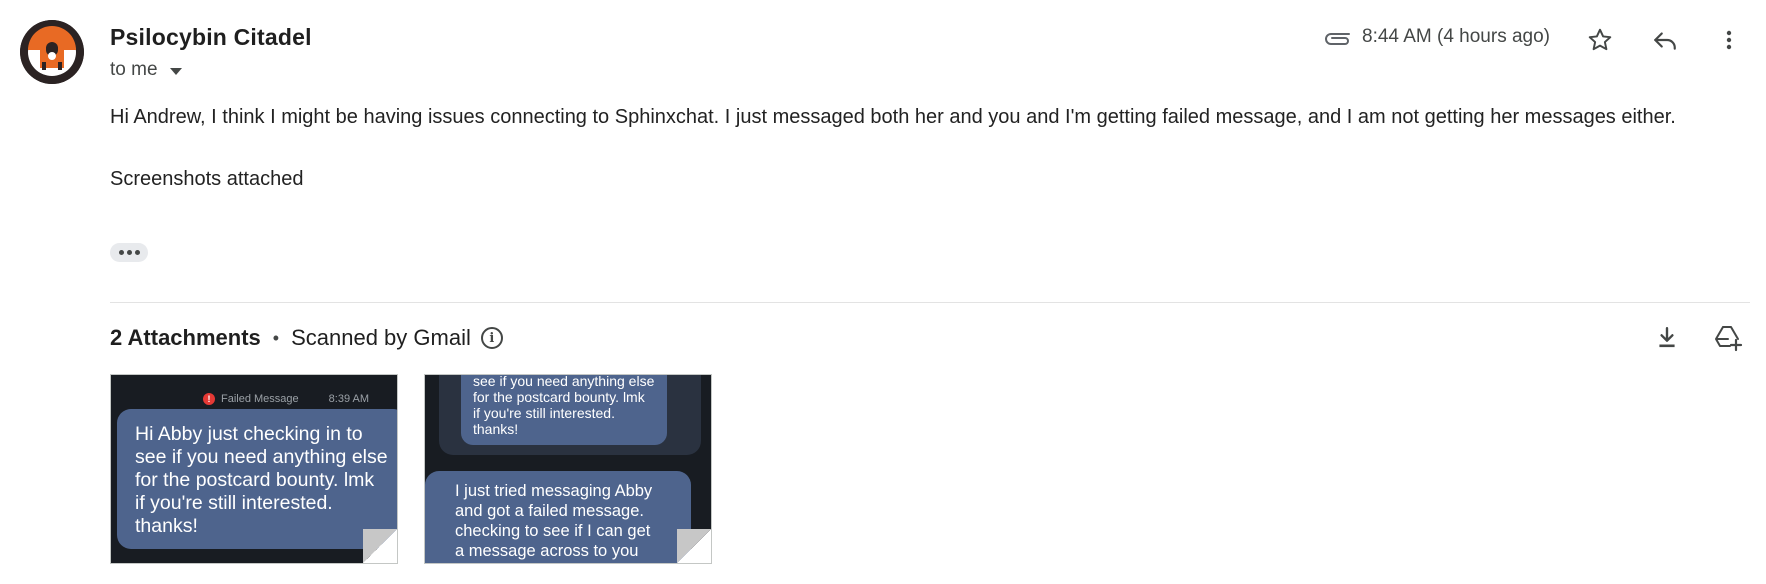 The image size is (1766, 584). I want to click on attachments-header: 2 Attachments • Scanned by Gmail i, so click(306, 338).